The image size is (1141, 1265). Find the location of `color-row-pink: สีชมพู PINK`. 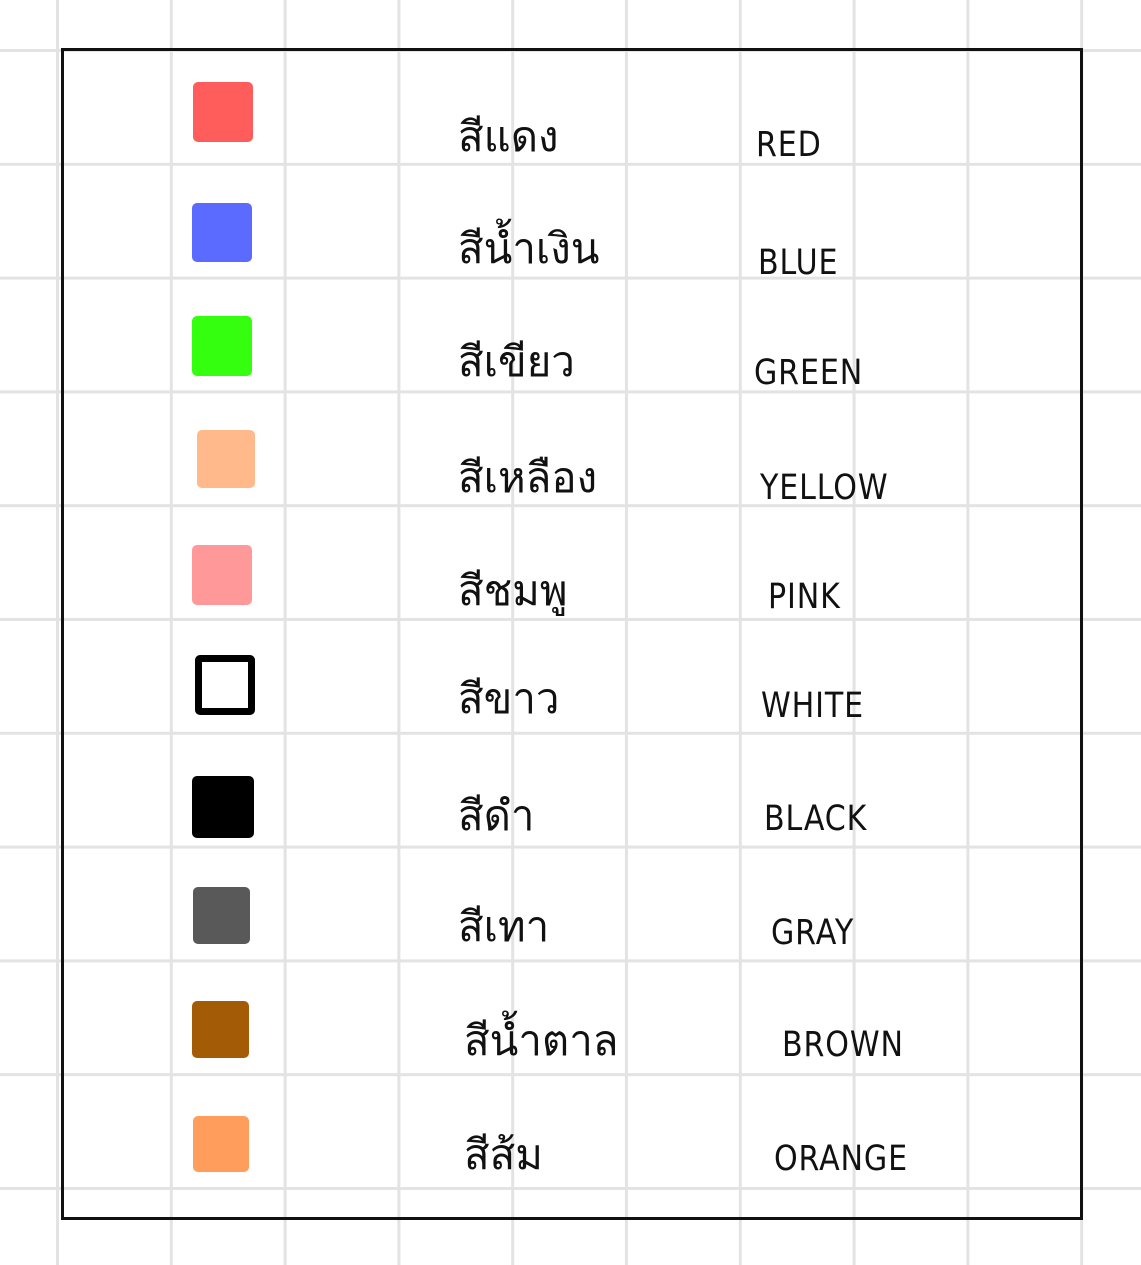

color-row-pink: สีชมพู PINK is located at coordinates (572, 564).